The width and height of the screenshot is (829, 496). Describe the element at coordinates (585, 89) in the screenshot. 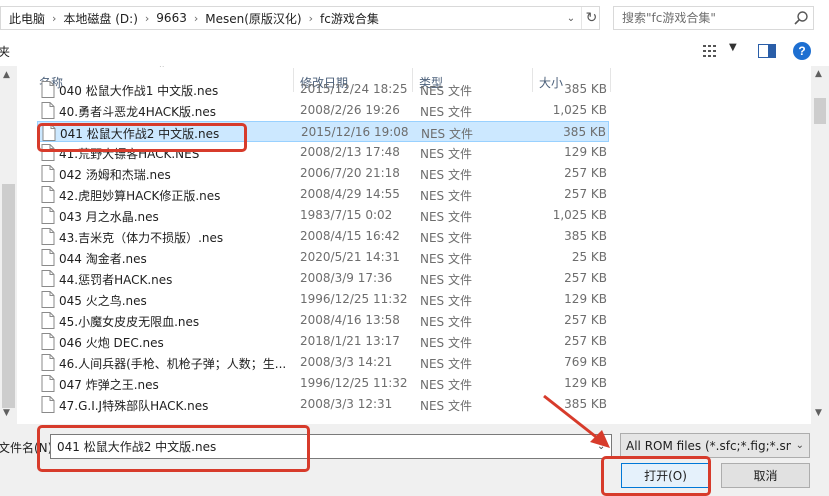

I see `file-size: 385 KB` at that location.